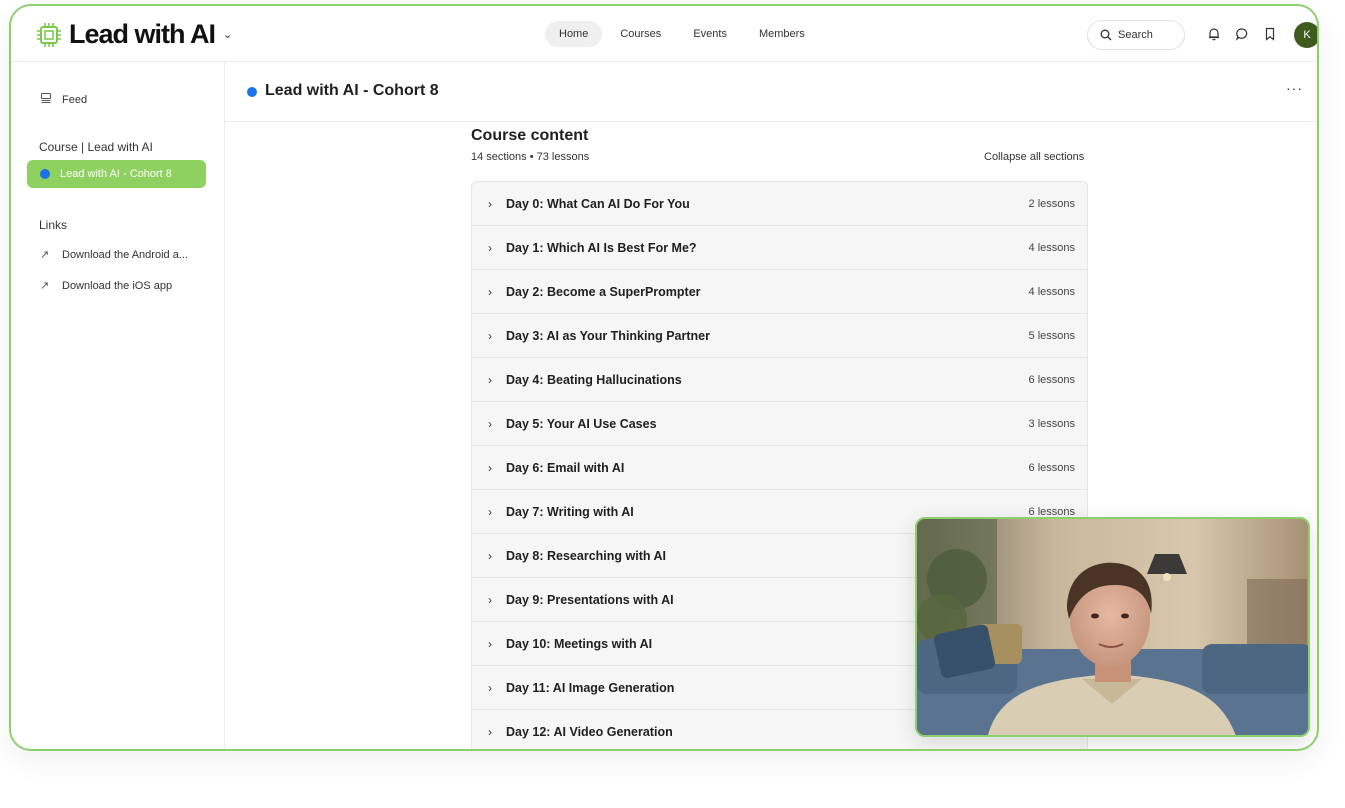  What do you see at coordinates (574, 34) in the screenshot?
I see `nav-home: Home` at bounding box center [574, 34].